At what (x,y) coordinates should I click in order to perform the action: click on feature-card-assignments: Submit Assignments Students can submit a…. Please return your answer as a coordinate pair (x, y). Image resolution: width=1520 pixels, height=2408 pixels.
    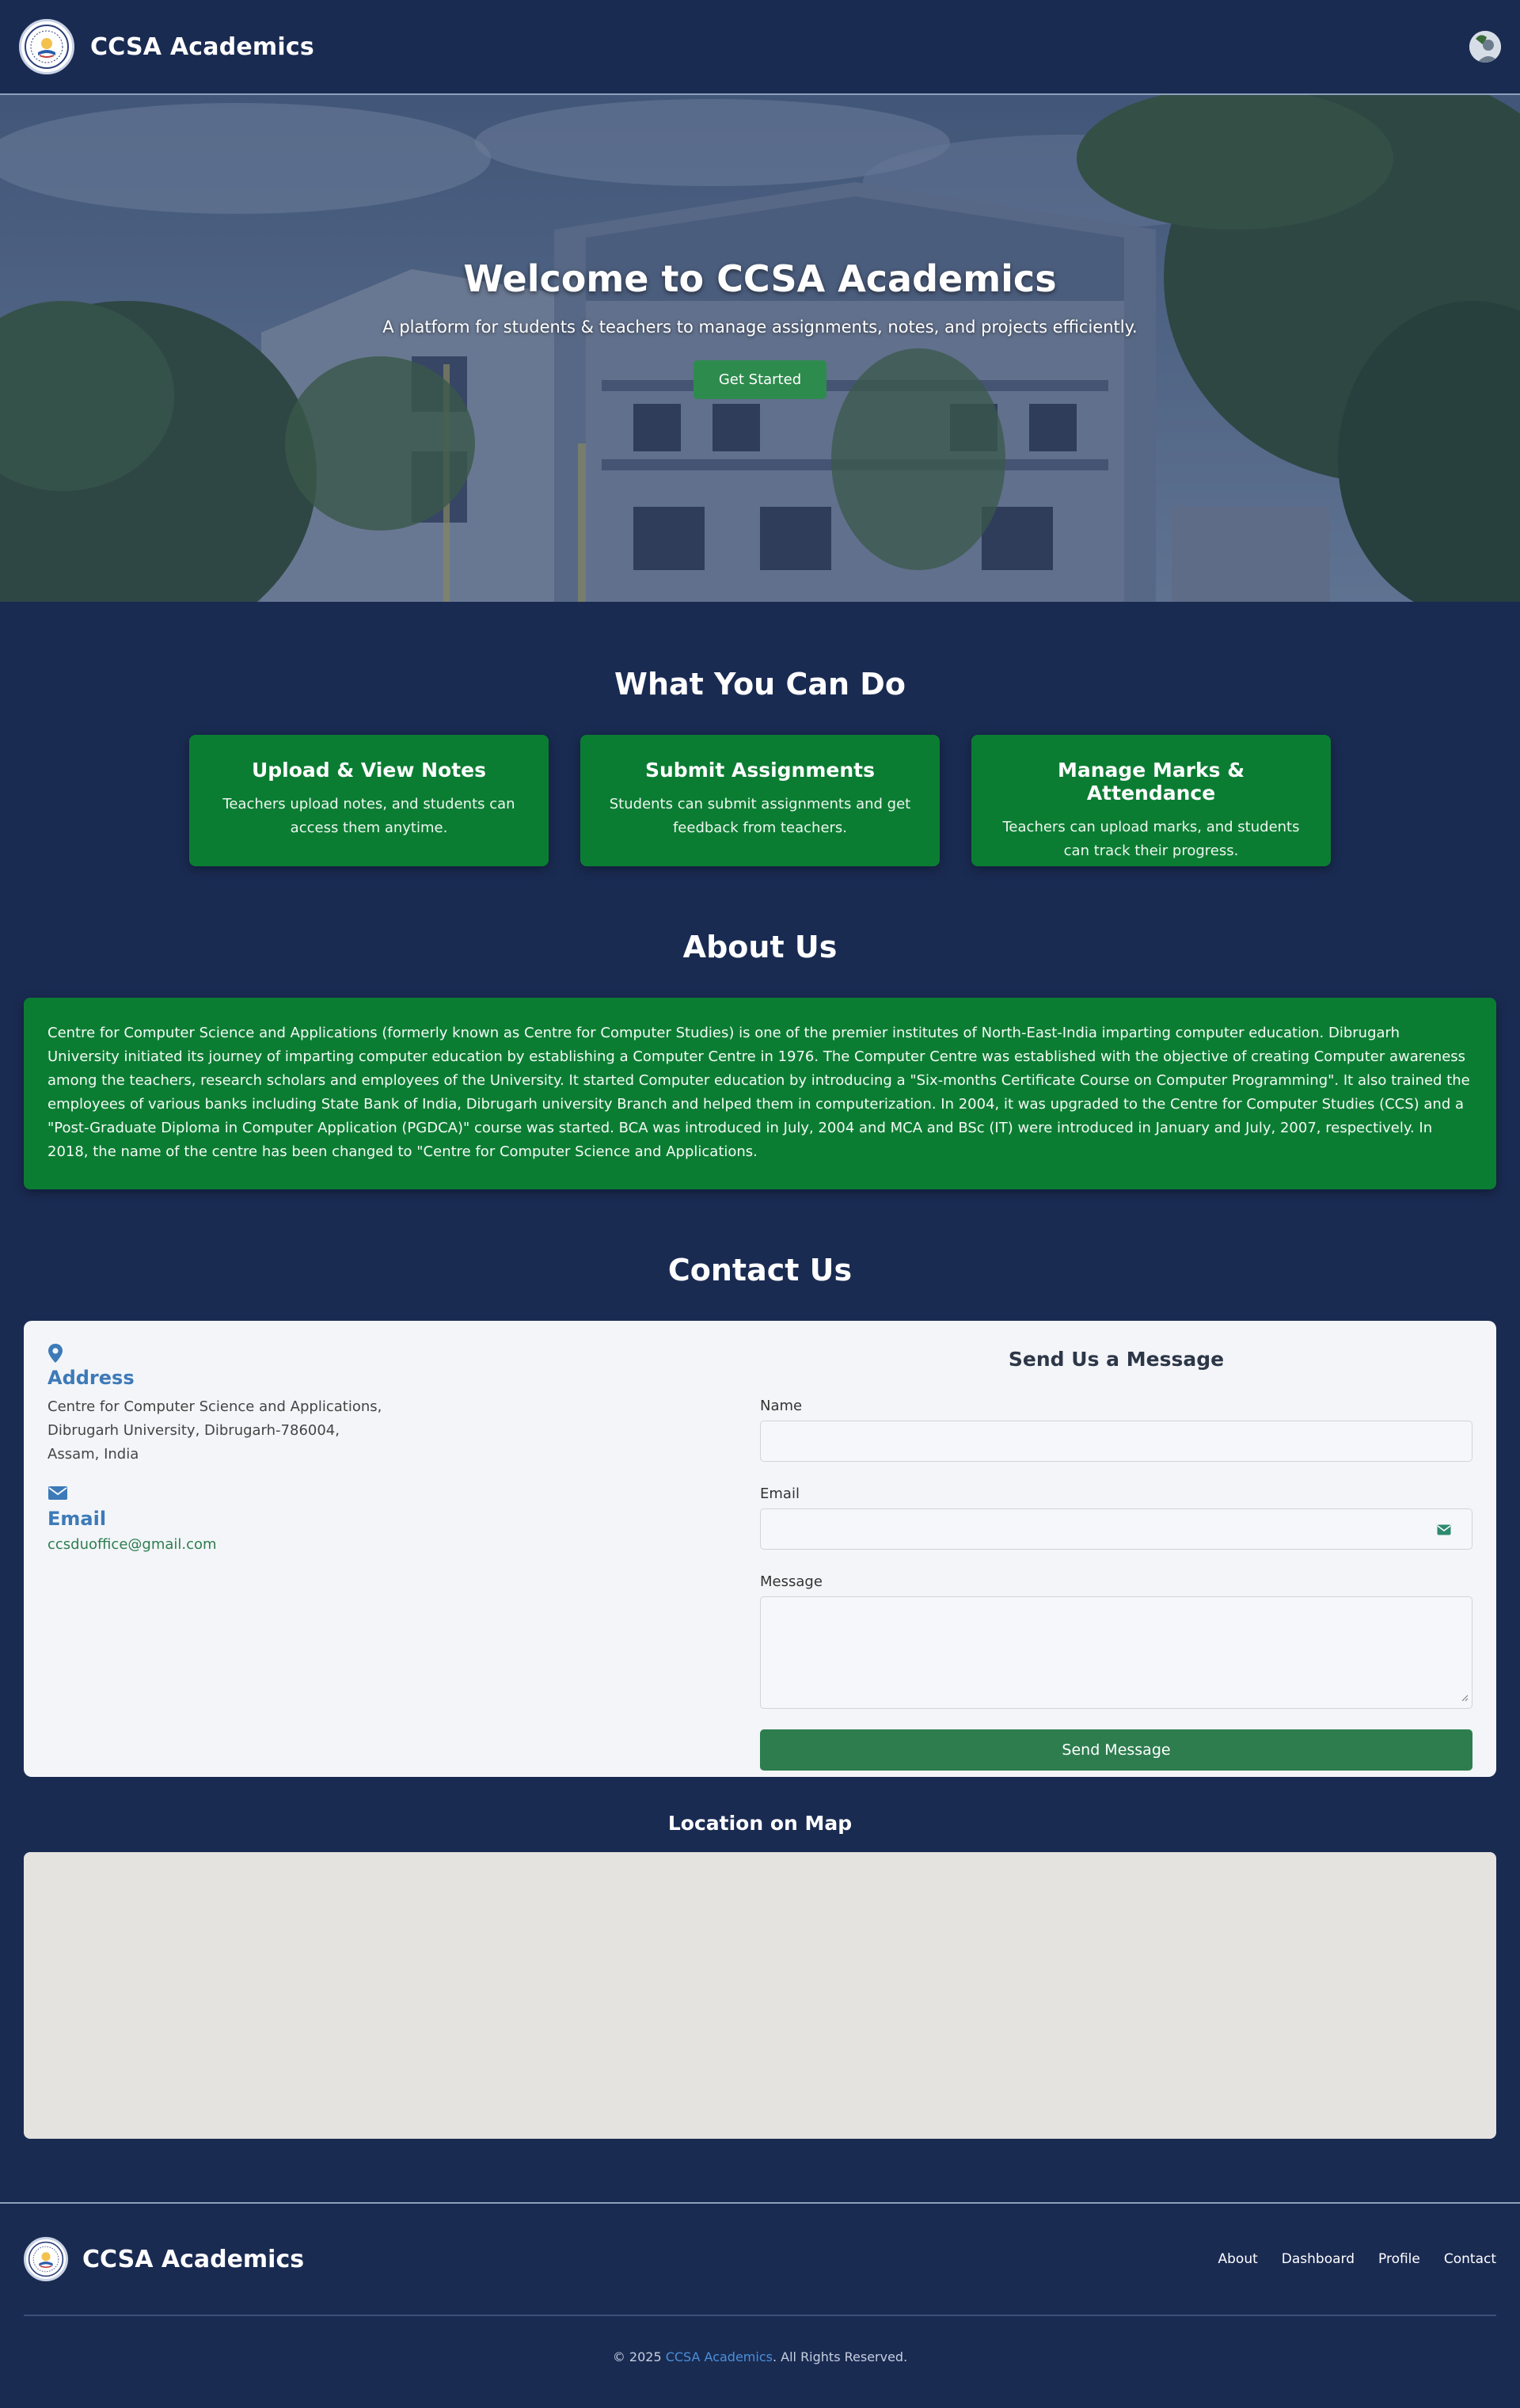
    Looking at the image, I should click on (760, 800).